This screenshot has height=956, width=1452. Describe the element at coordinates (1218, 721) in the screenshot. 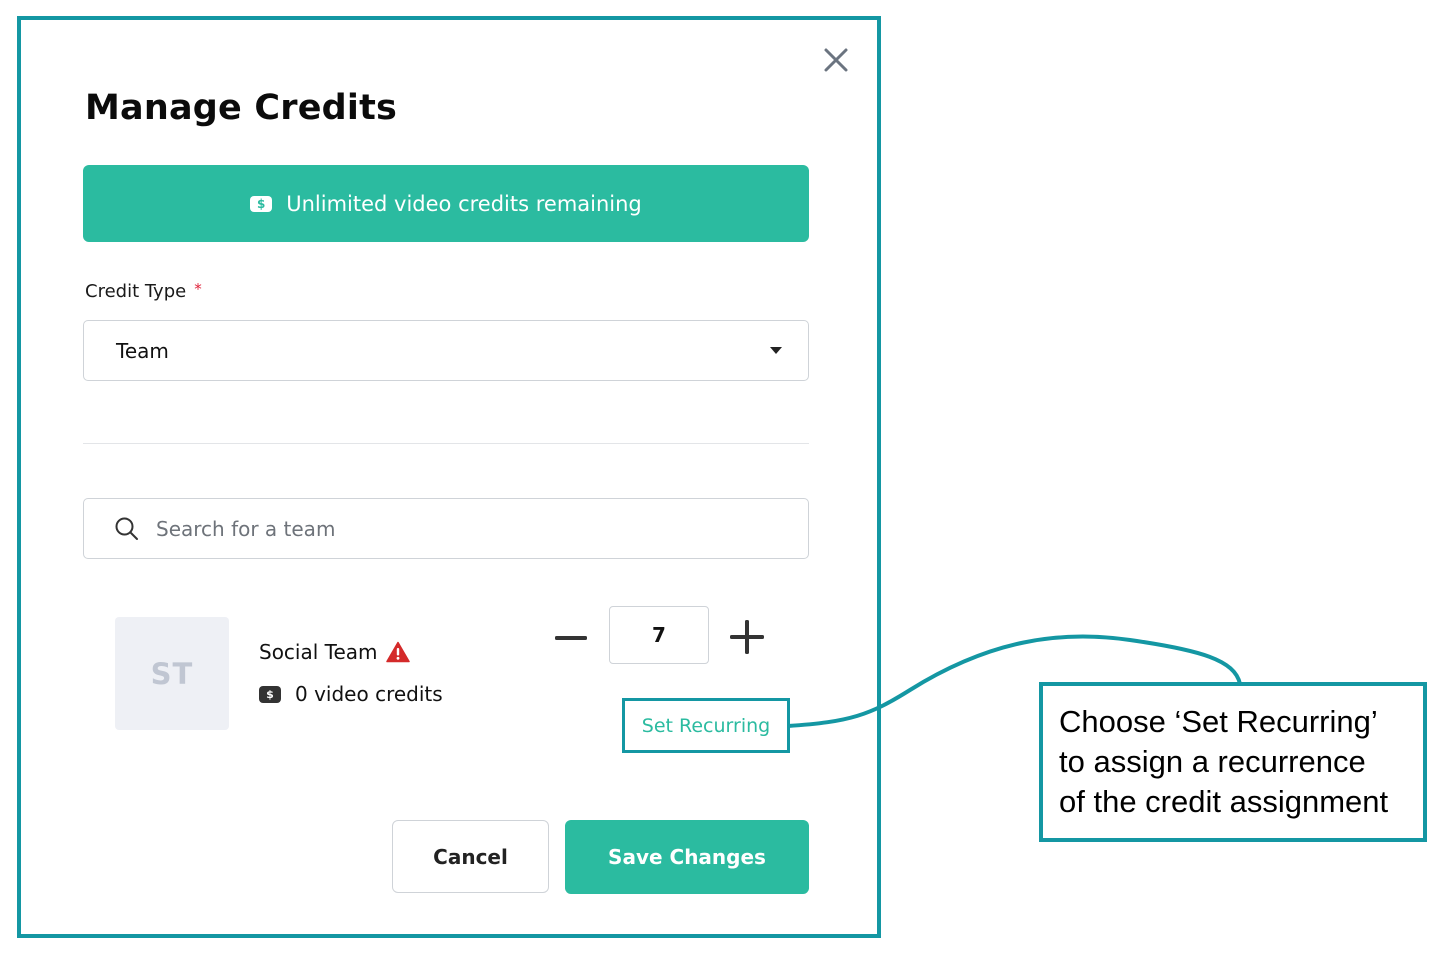

I see `callout-line: Choose ‘Set Recurring’` at that location.